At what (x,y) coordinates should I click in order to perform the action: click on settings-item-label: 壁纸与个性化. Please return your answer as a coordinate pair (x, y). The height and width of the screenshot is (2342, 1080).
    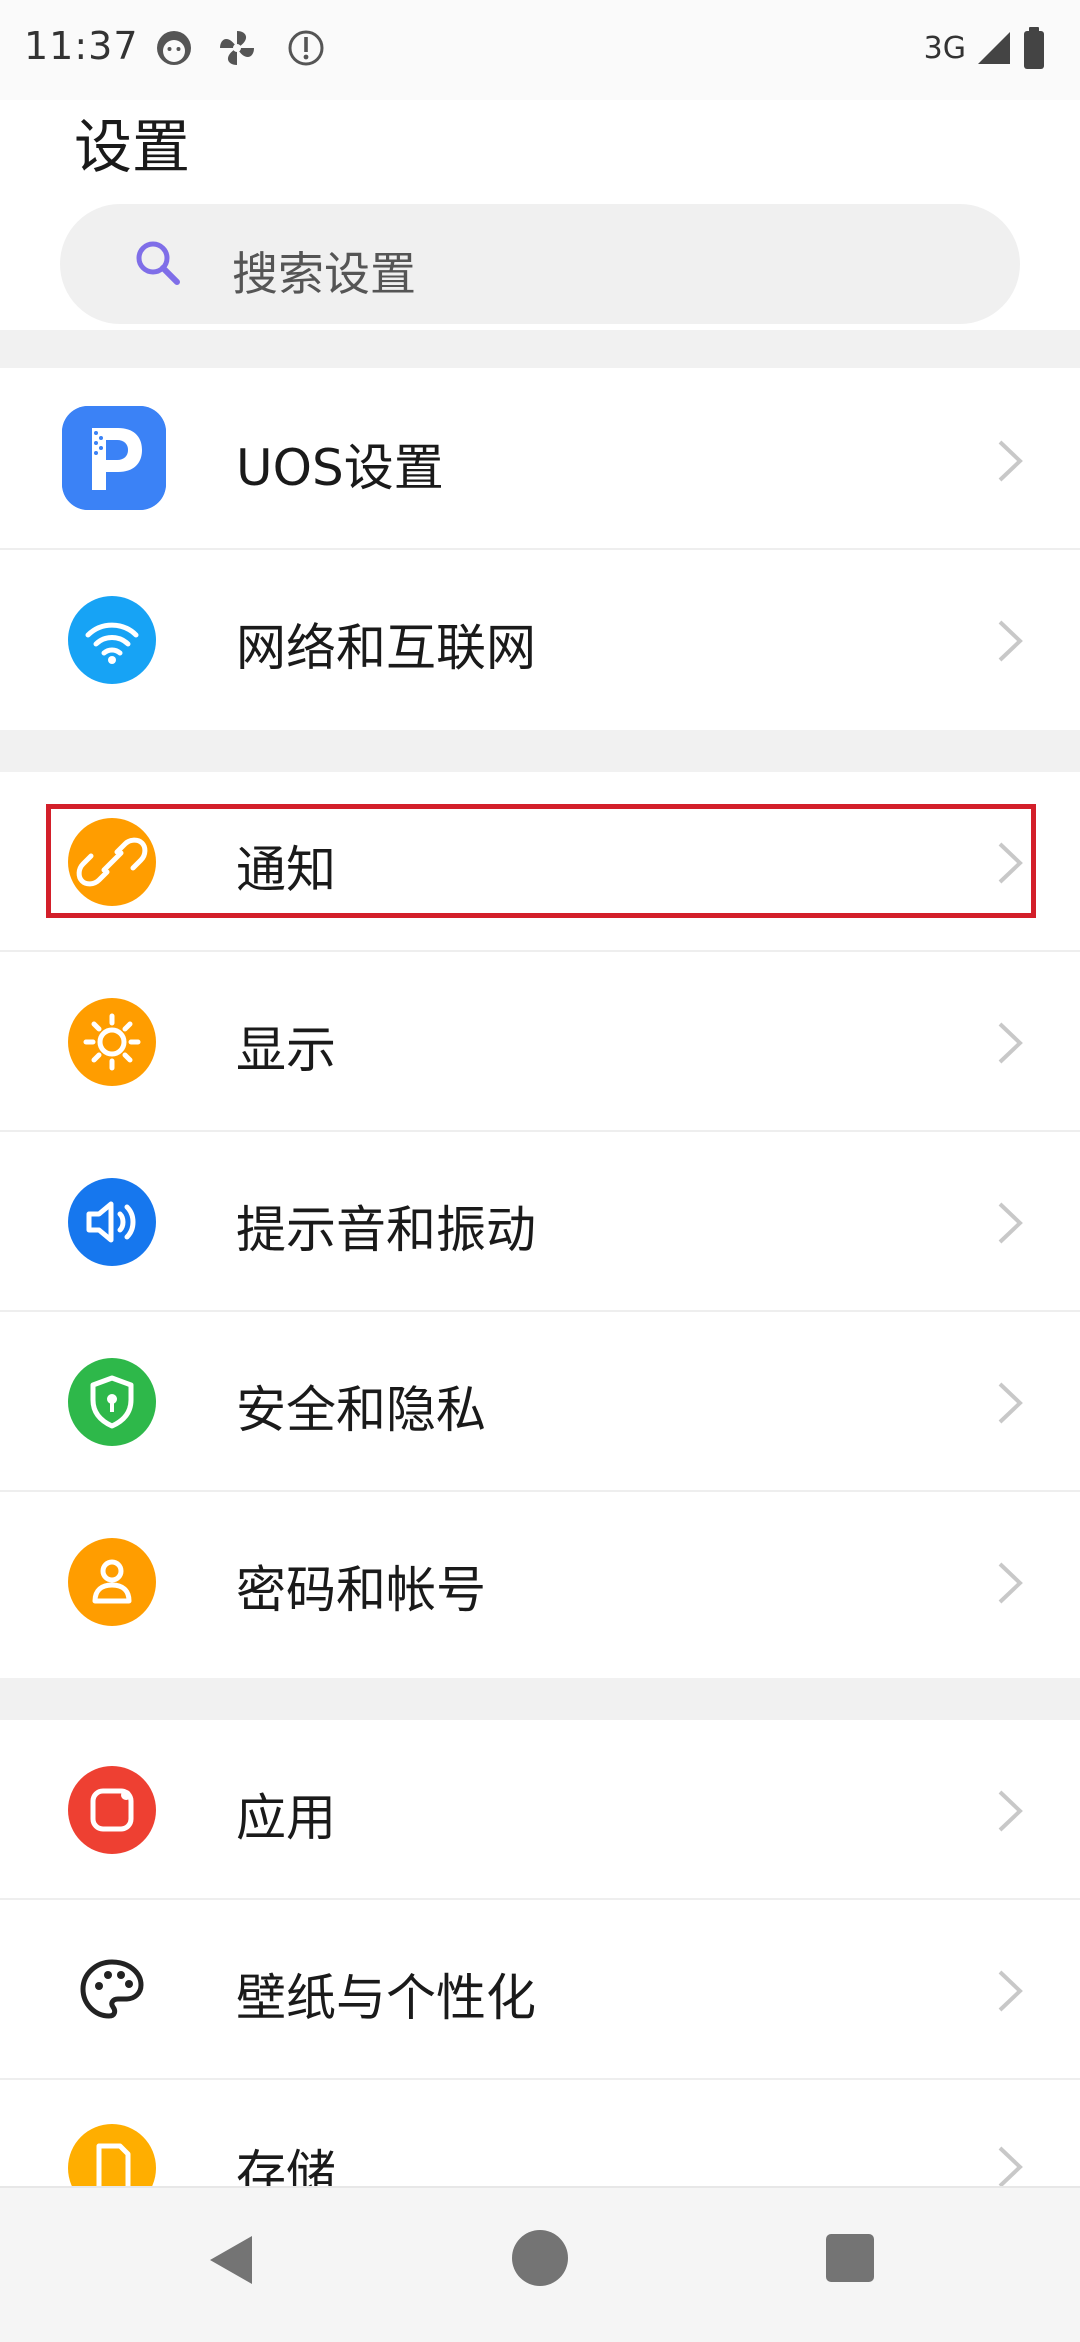
    Looking at the image, I should click on (386, 1998).